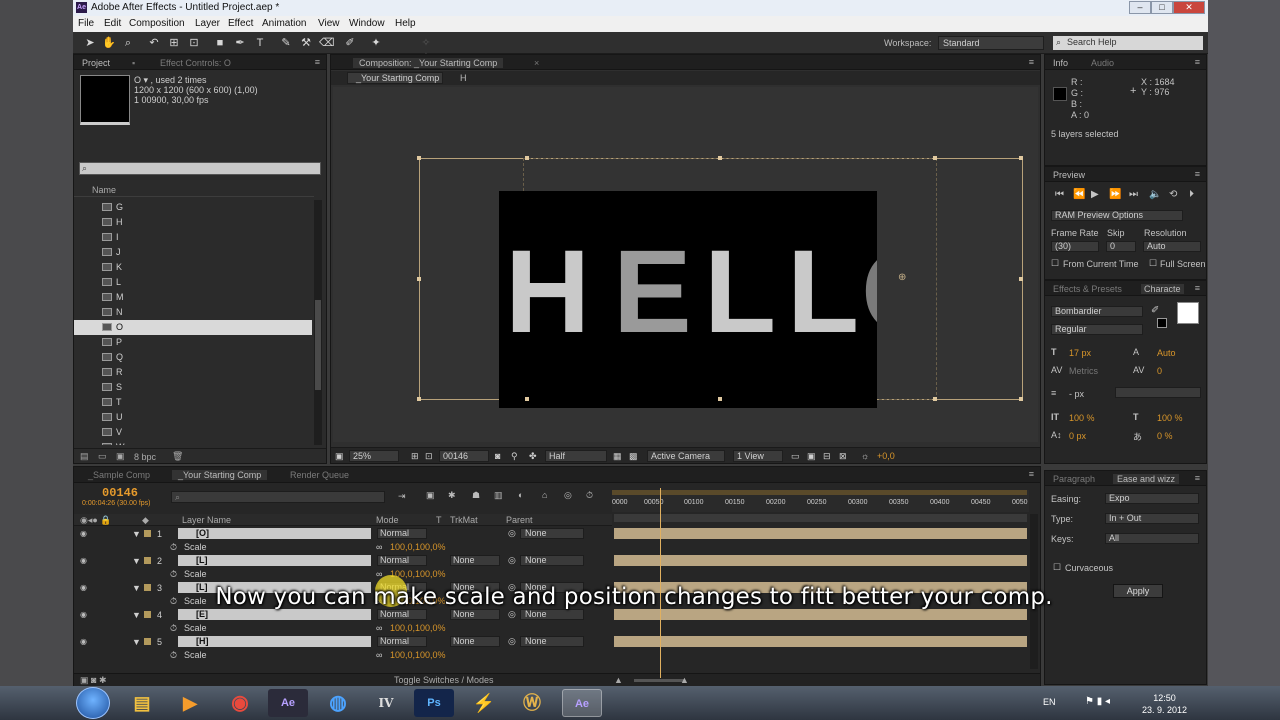 This screenshot has width=1280, height=720. Describe the element at coordinates (193, 207) in the screenshot. I see `project-item: G` at that location.